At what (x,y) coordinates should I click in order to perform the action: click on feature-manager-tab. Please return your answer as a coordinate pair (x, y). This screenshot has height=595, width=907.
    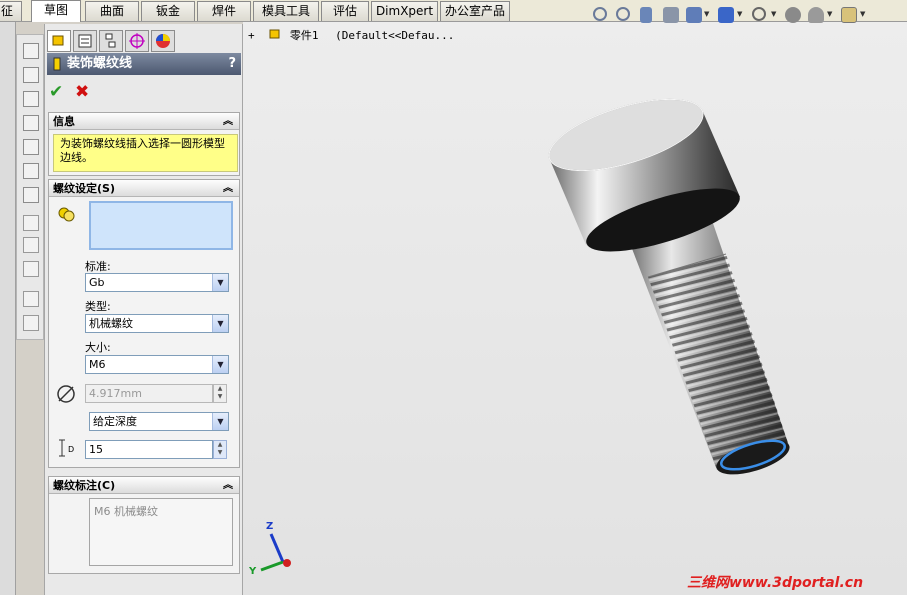
    Looking at the image, I should click on (59, 41).